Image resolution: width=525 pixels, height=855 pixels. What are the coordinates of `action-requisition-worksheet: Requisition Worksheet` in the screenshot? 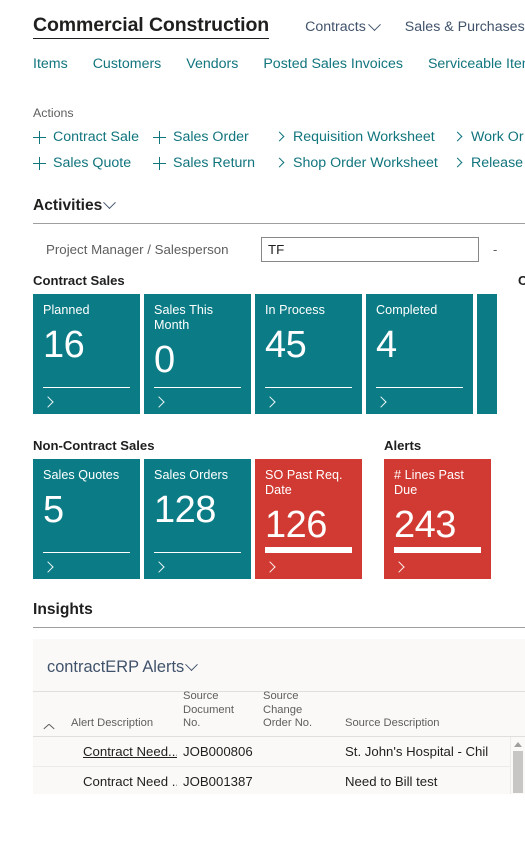 It's located at (364, 137).